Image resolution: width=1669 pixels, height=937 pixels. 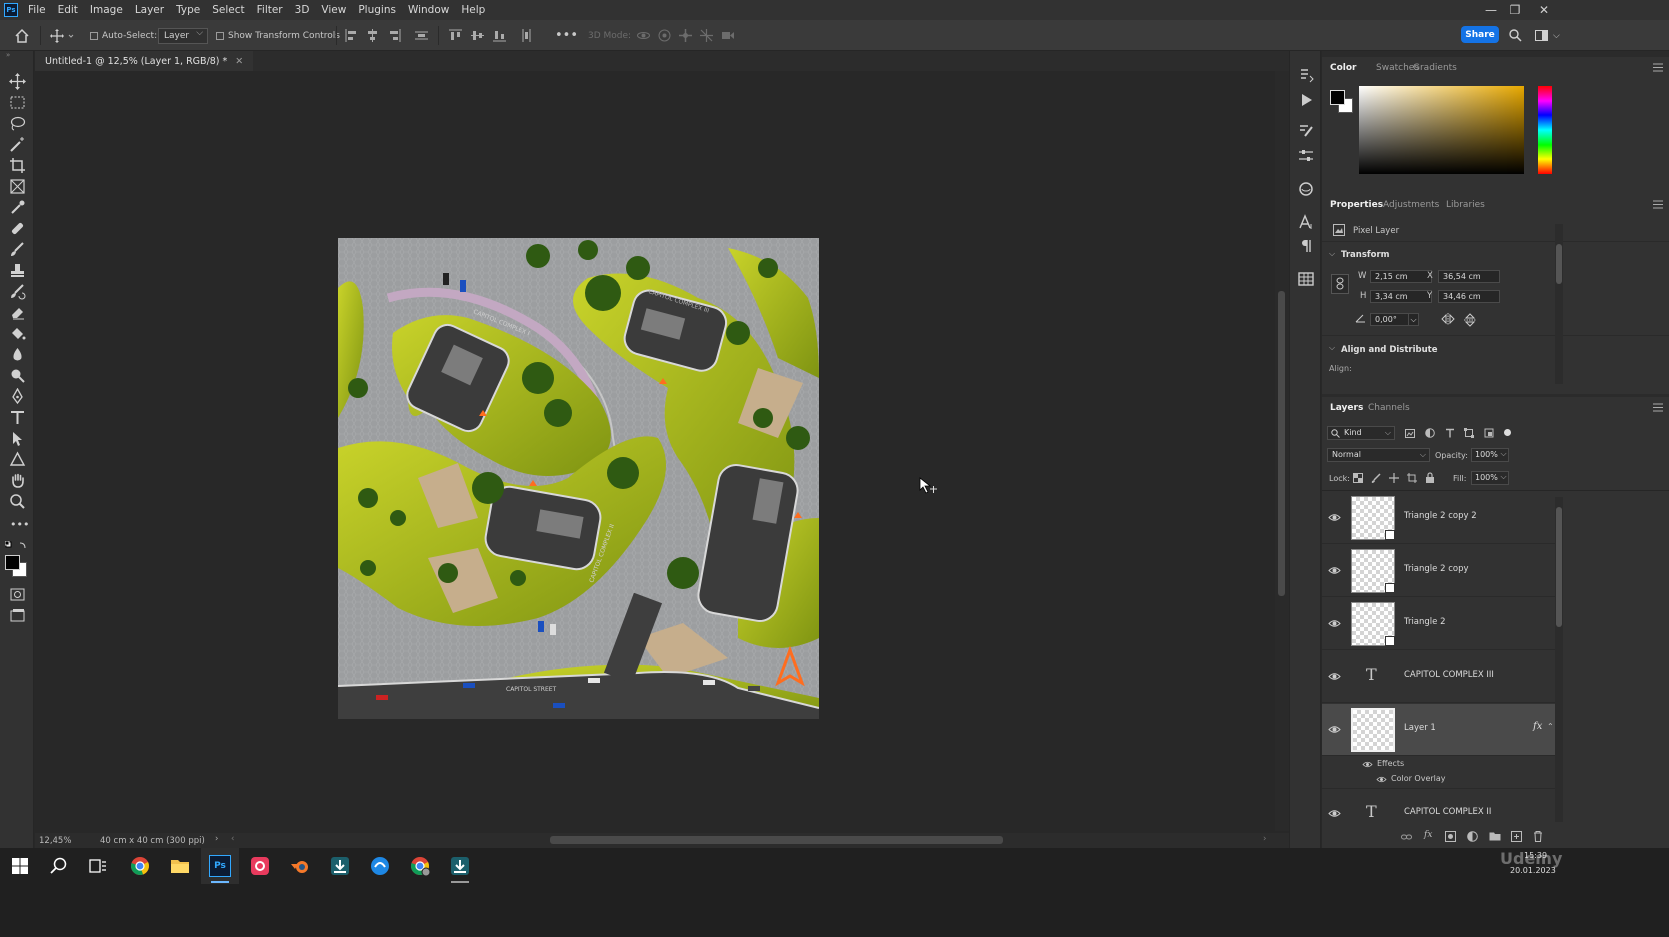 I want to click on screen-mode-icon, so click(x=17, y=615).